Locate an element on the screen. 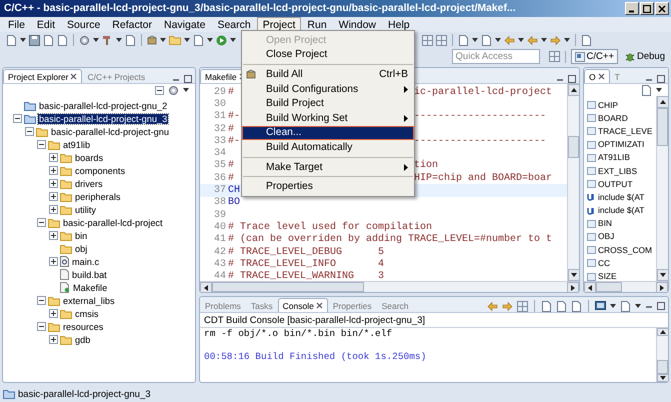  tree-item: main.c is located at coordinates (85, 261).